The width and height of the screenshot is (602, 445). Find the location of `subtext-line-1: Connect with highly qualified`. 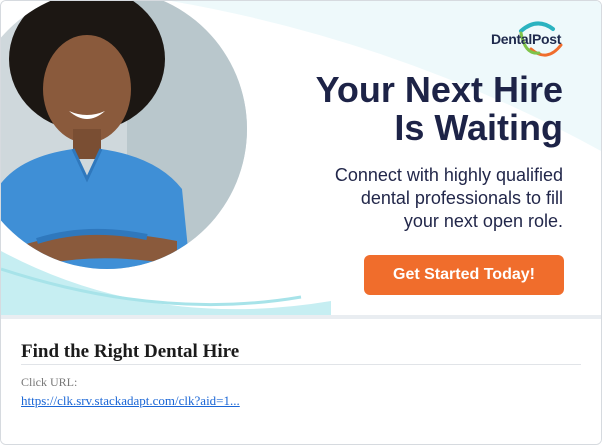

subtext-line-1: Connect with highly qualified is located at coordinates (448, 175).